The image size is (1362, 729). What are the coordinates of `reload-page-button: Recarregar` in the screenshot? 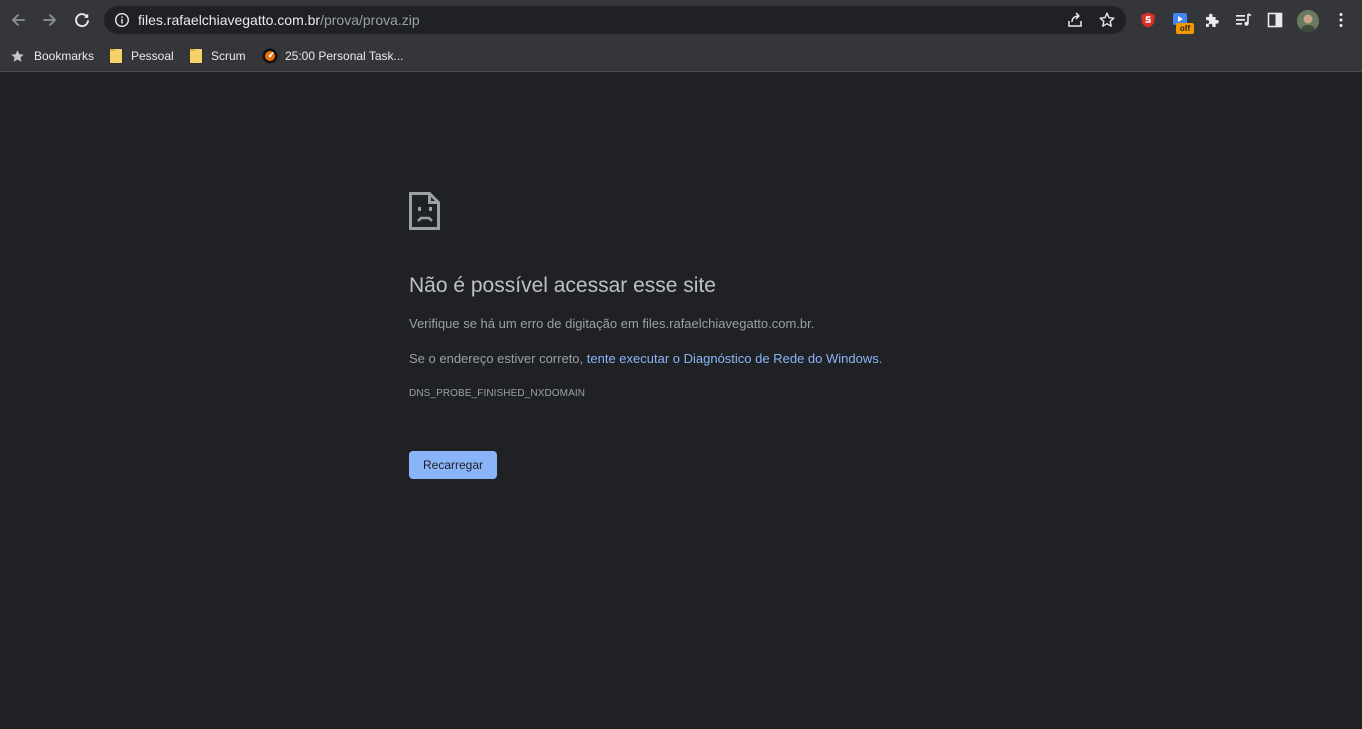 It's located at (453, 465).